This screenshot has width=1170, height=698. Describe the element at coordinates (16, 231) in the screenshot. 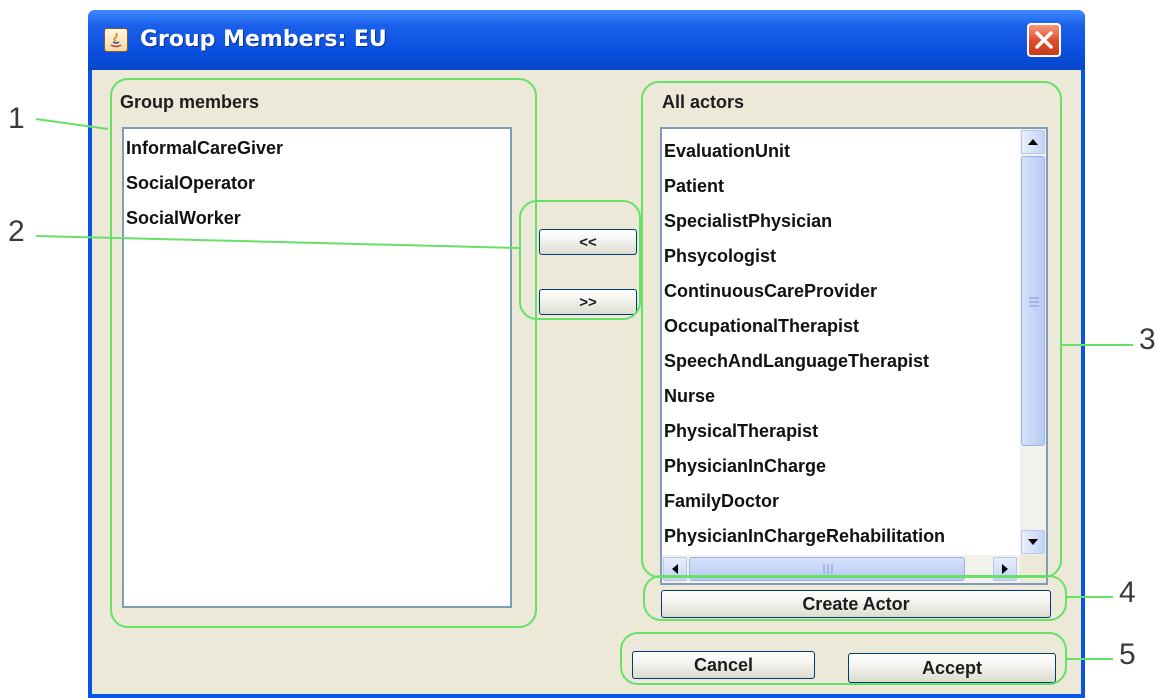

I see `callout-number: 2` at that location.